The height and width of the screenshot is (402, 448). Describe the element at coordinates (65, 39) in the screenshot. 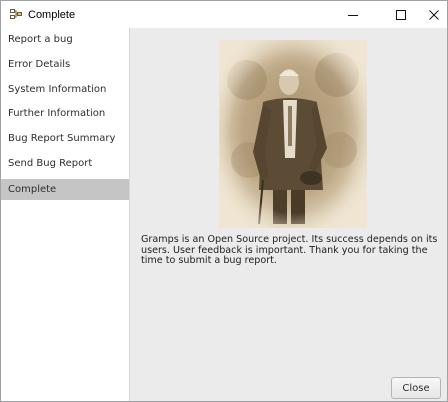

I see `sidebar-item-report-a-bug: Report a bug` at that location.